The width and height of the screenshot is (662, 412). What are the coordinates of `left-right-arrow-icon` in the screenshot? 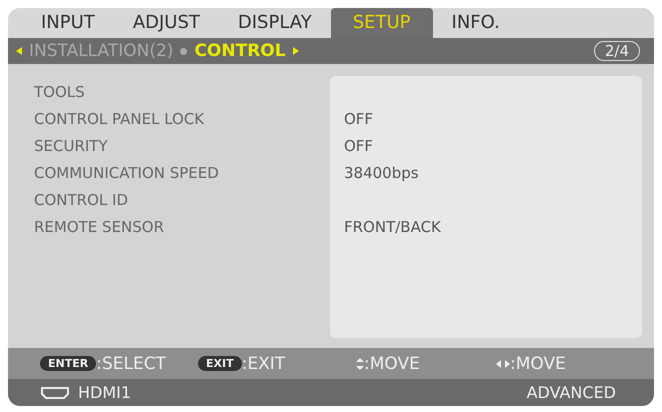 It's located at (503, 364).